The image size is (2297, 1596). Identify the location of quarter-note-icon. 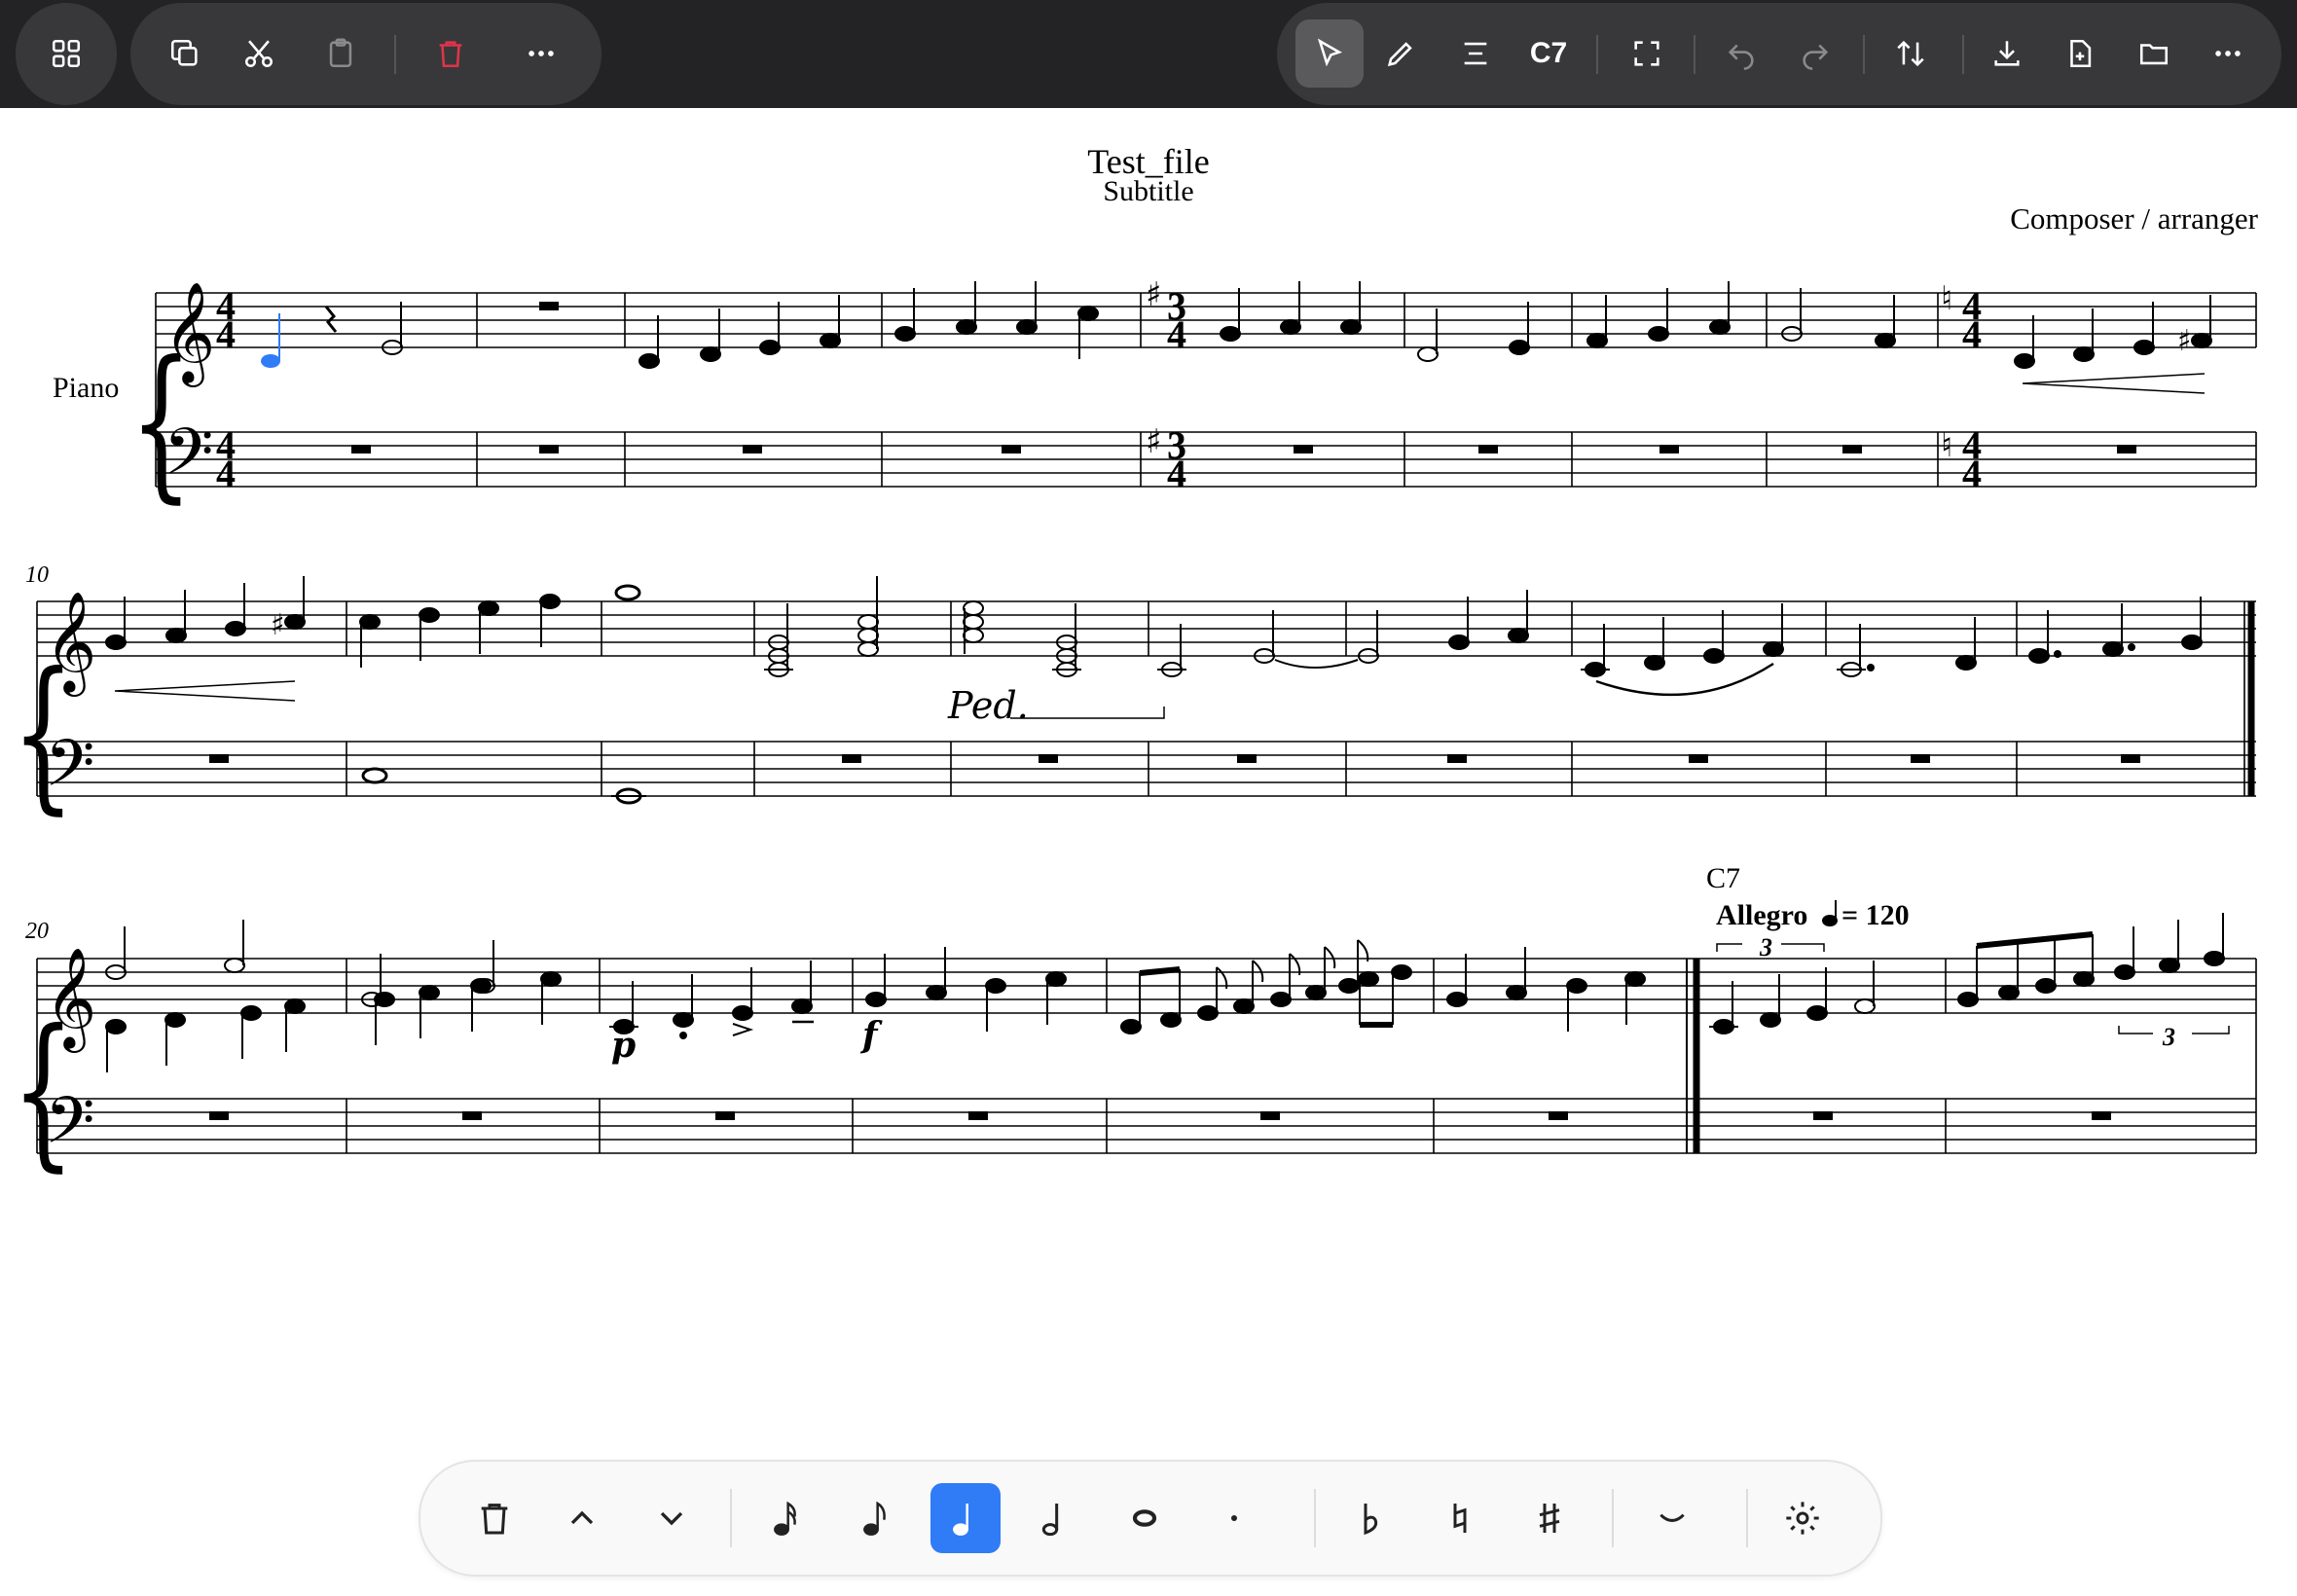
(960, 1520).